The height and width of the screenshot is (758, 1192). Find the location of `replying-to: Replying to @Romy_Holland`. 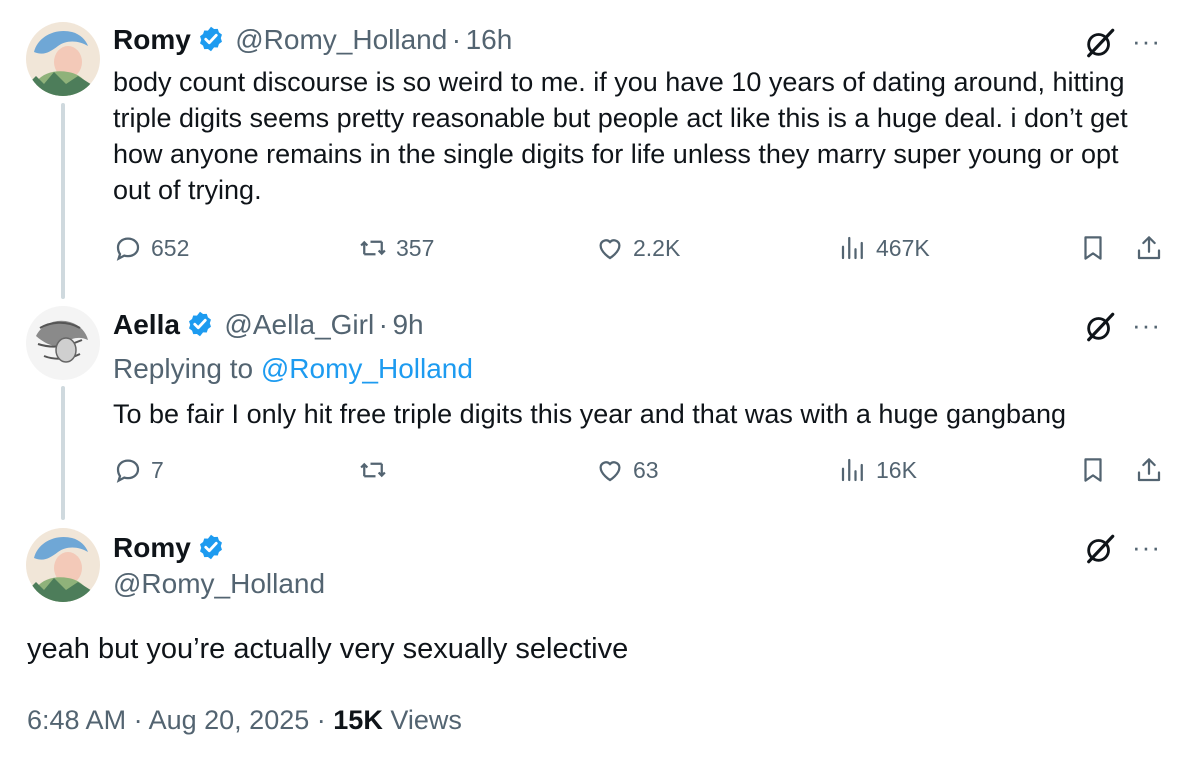

replying-to: Replying to @Romy_Holland is located at coordinates (293, 369).